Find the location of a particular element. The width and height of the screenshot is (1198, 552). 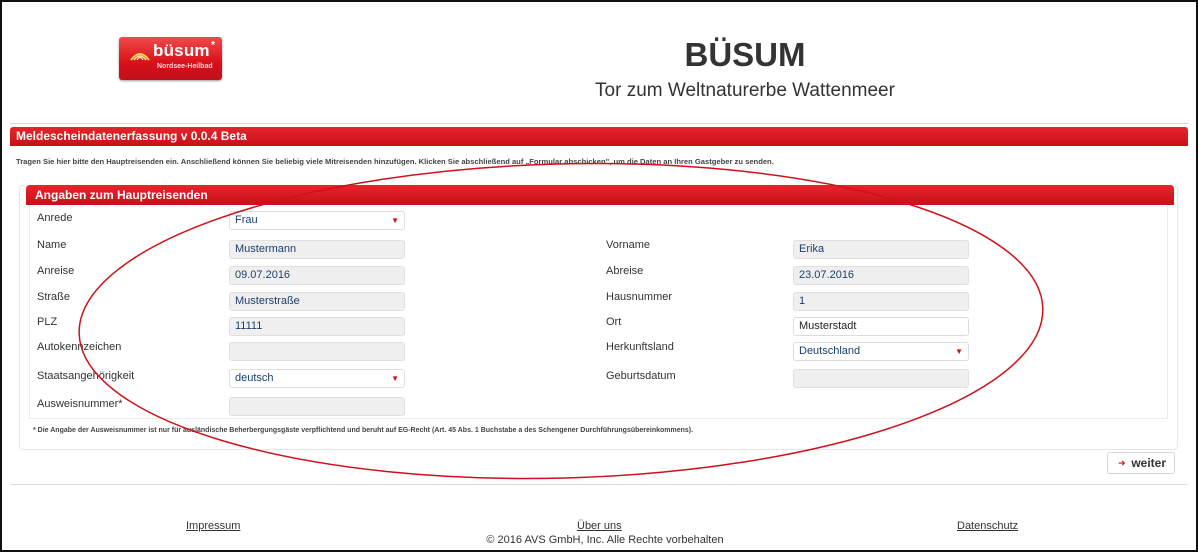

name-label: Name is located at coordinates (52, 245).